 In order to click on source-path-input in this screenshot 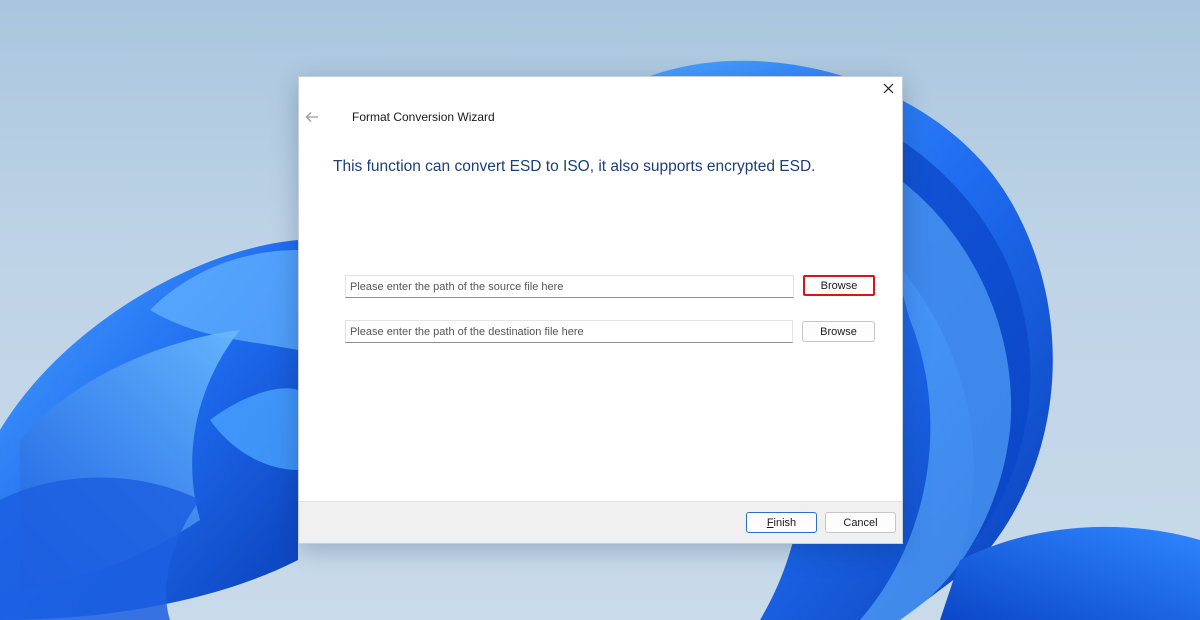, I will do `click(569, 286)`.